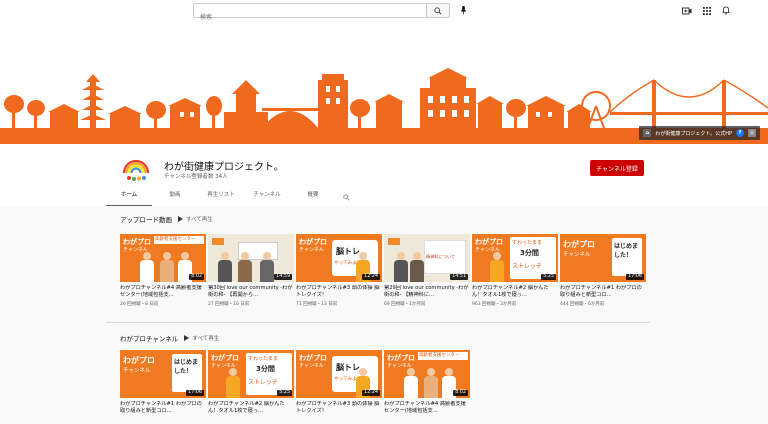  I want to click on search-button, so click(438, 10).